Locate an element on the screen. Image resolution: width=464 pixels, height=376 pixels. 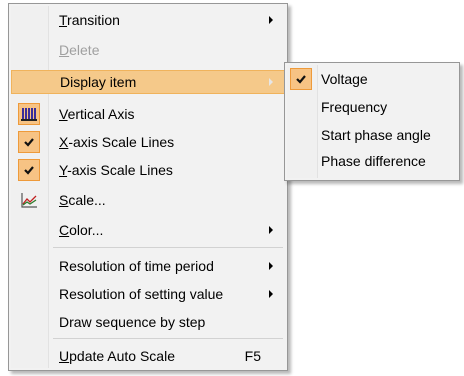
menu-item-label: Transition is located at coordinates (89, 20).